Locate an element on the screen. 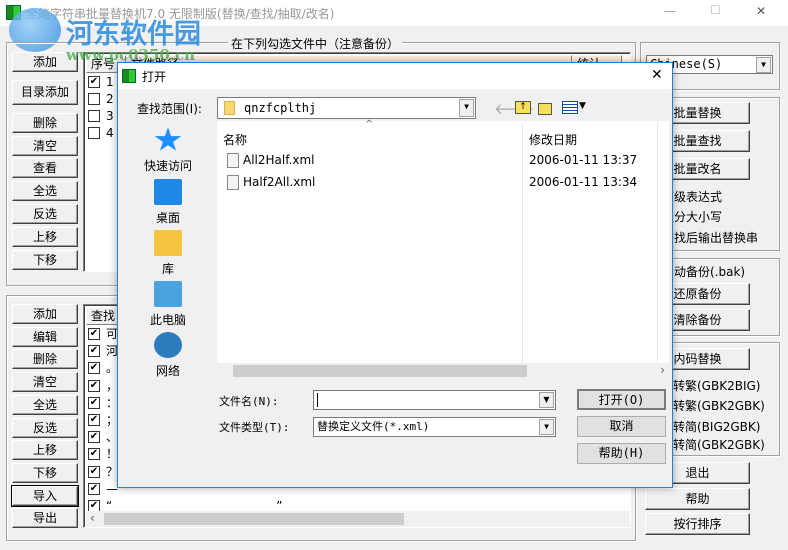 This screenshot has width=788, height=550. look-in-label: 查找范围(I): is located at coordinates (169, 109).